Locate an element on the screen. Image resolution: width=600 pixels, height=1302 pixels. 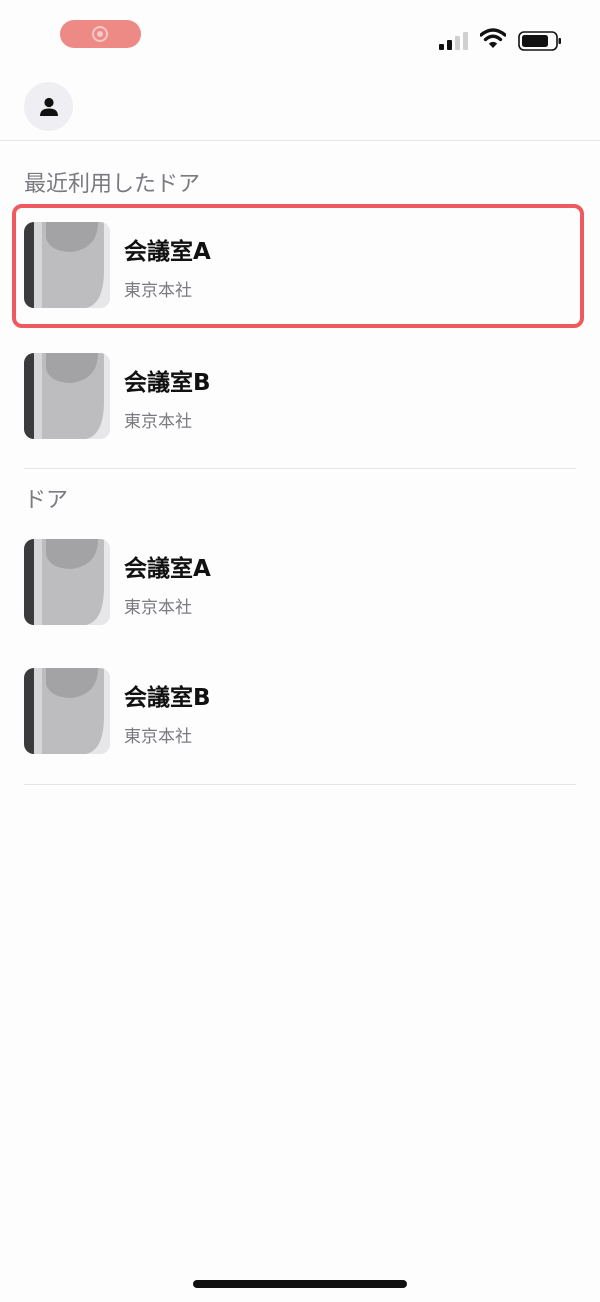
app-header is located at coordinates (300, 105).